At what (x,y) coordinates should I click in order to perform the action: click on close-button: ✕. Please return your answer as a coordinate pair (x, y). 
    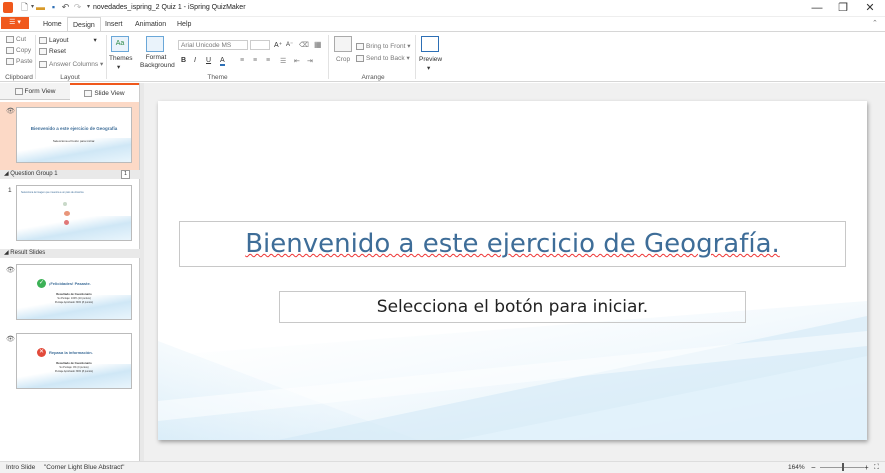
    Looking at the image, I should click on (870, 8).